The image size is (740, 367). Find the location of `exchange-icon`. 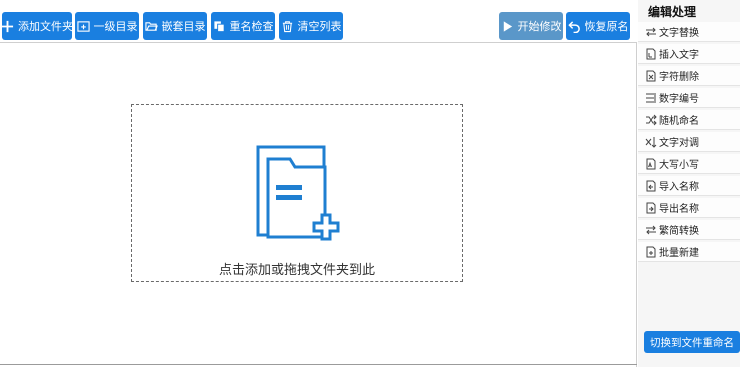

exchange-icon is located at coordinates (651, 142).